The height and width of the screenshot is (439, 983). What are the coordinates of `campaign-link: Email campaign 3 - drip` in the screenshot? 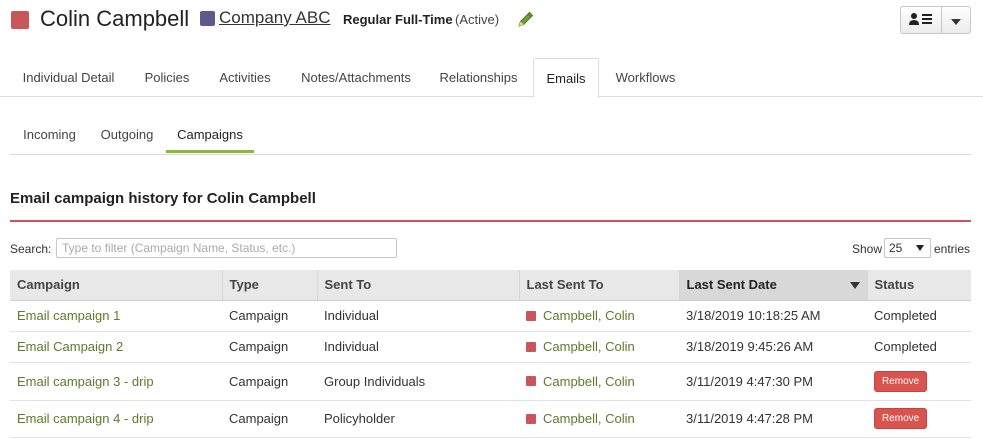 It's located at (85, 381).